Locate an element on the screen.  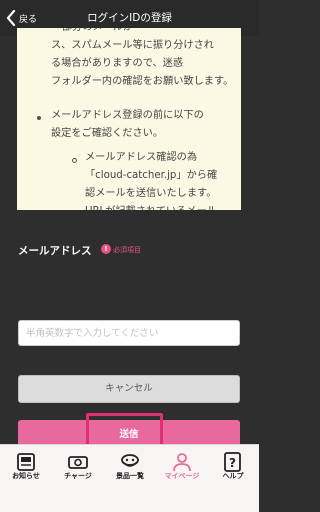
help-icon: ? is located at coordinates (233, 462).